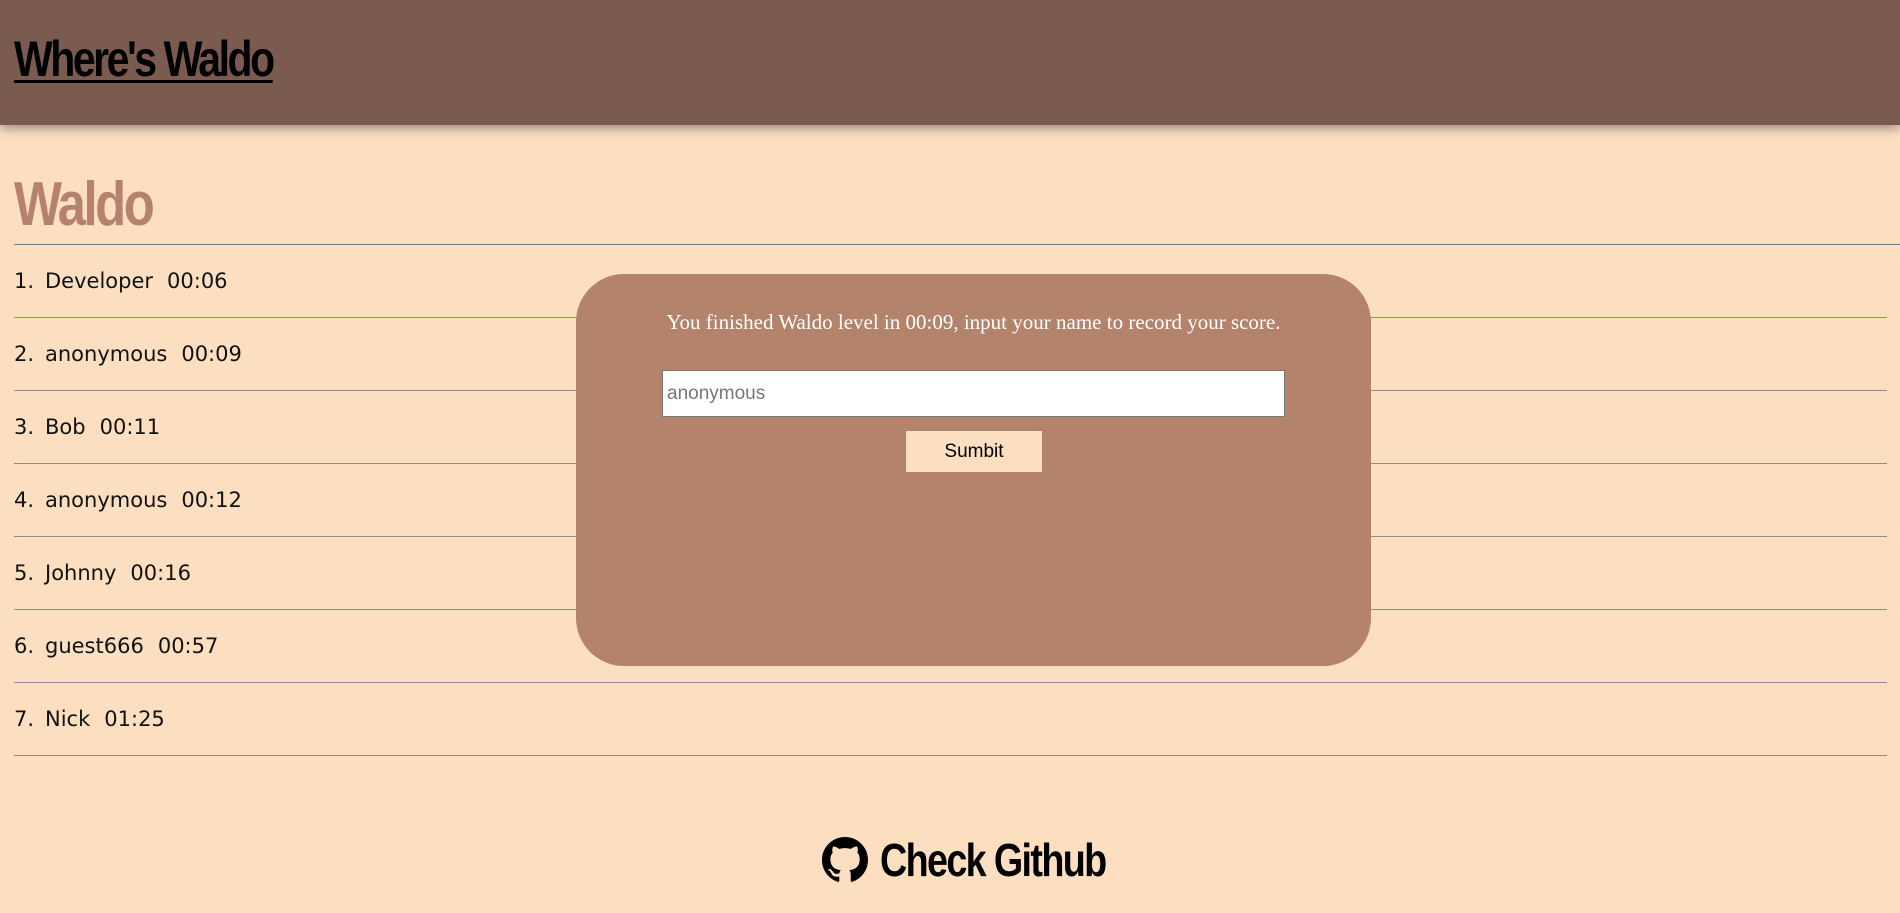 The width and height of the screenshot is (1900, 913). What do you see at coordinates (188, 646) in the screenshot?
I see `player-time: 00:57` at bounding box center [188, 646].